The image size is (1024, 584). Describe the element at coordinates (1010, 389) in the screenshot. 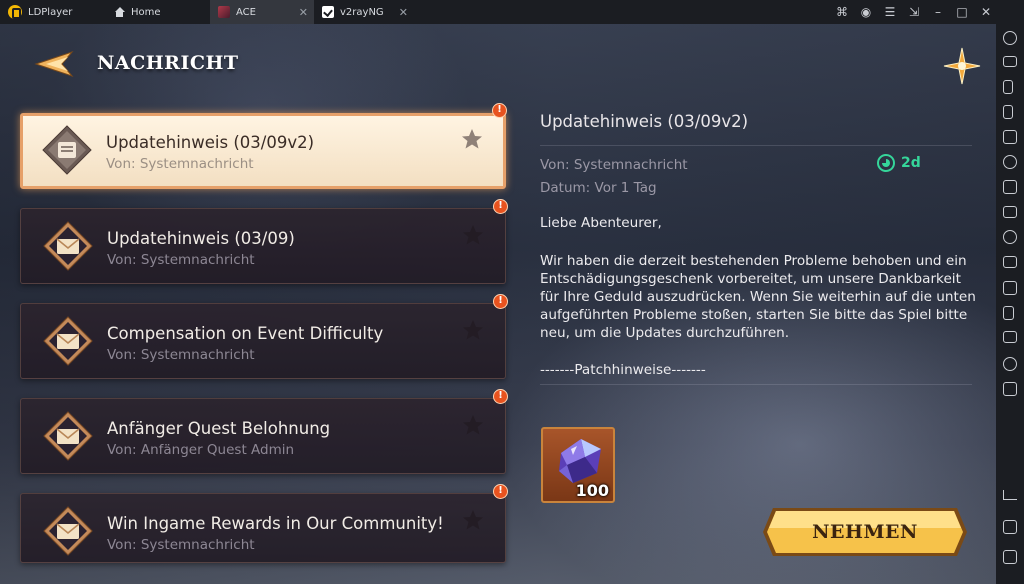

I see `more-icon` at that location.